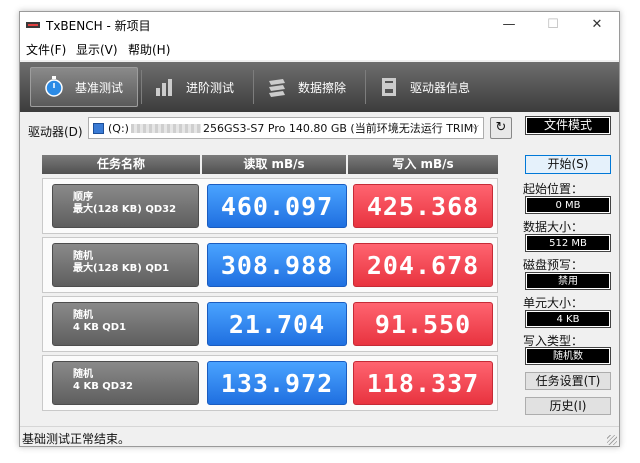  I want to click on header-task-name: 任务名称, so click(121, 164).